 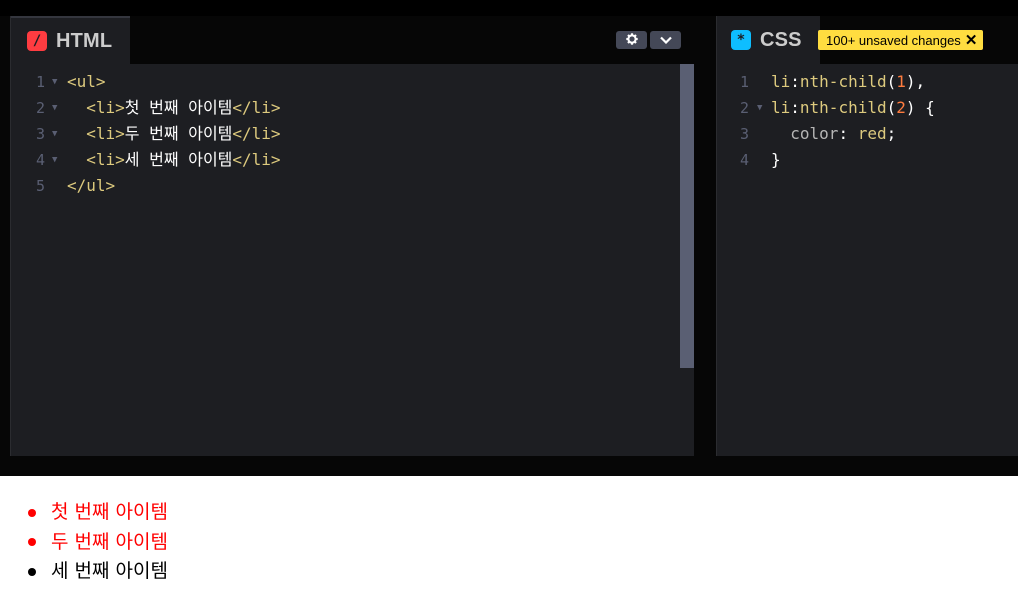 I want to click on html-panel-buttons, so click(x=648, y=40).